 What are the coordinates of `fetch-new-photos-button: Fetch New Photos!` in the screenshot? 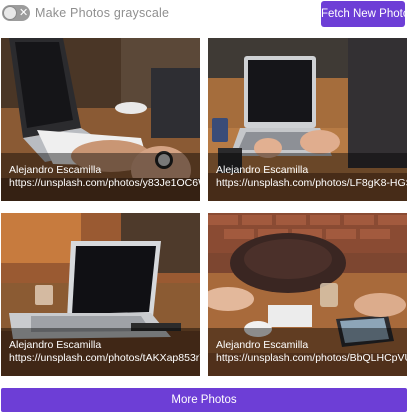 It's located at (364, 14).